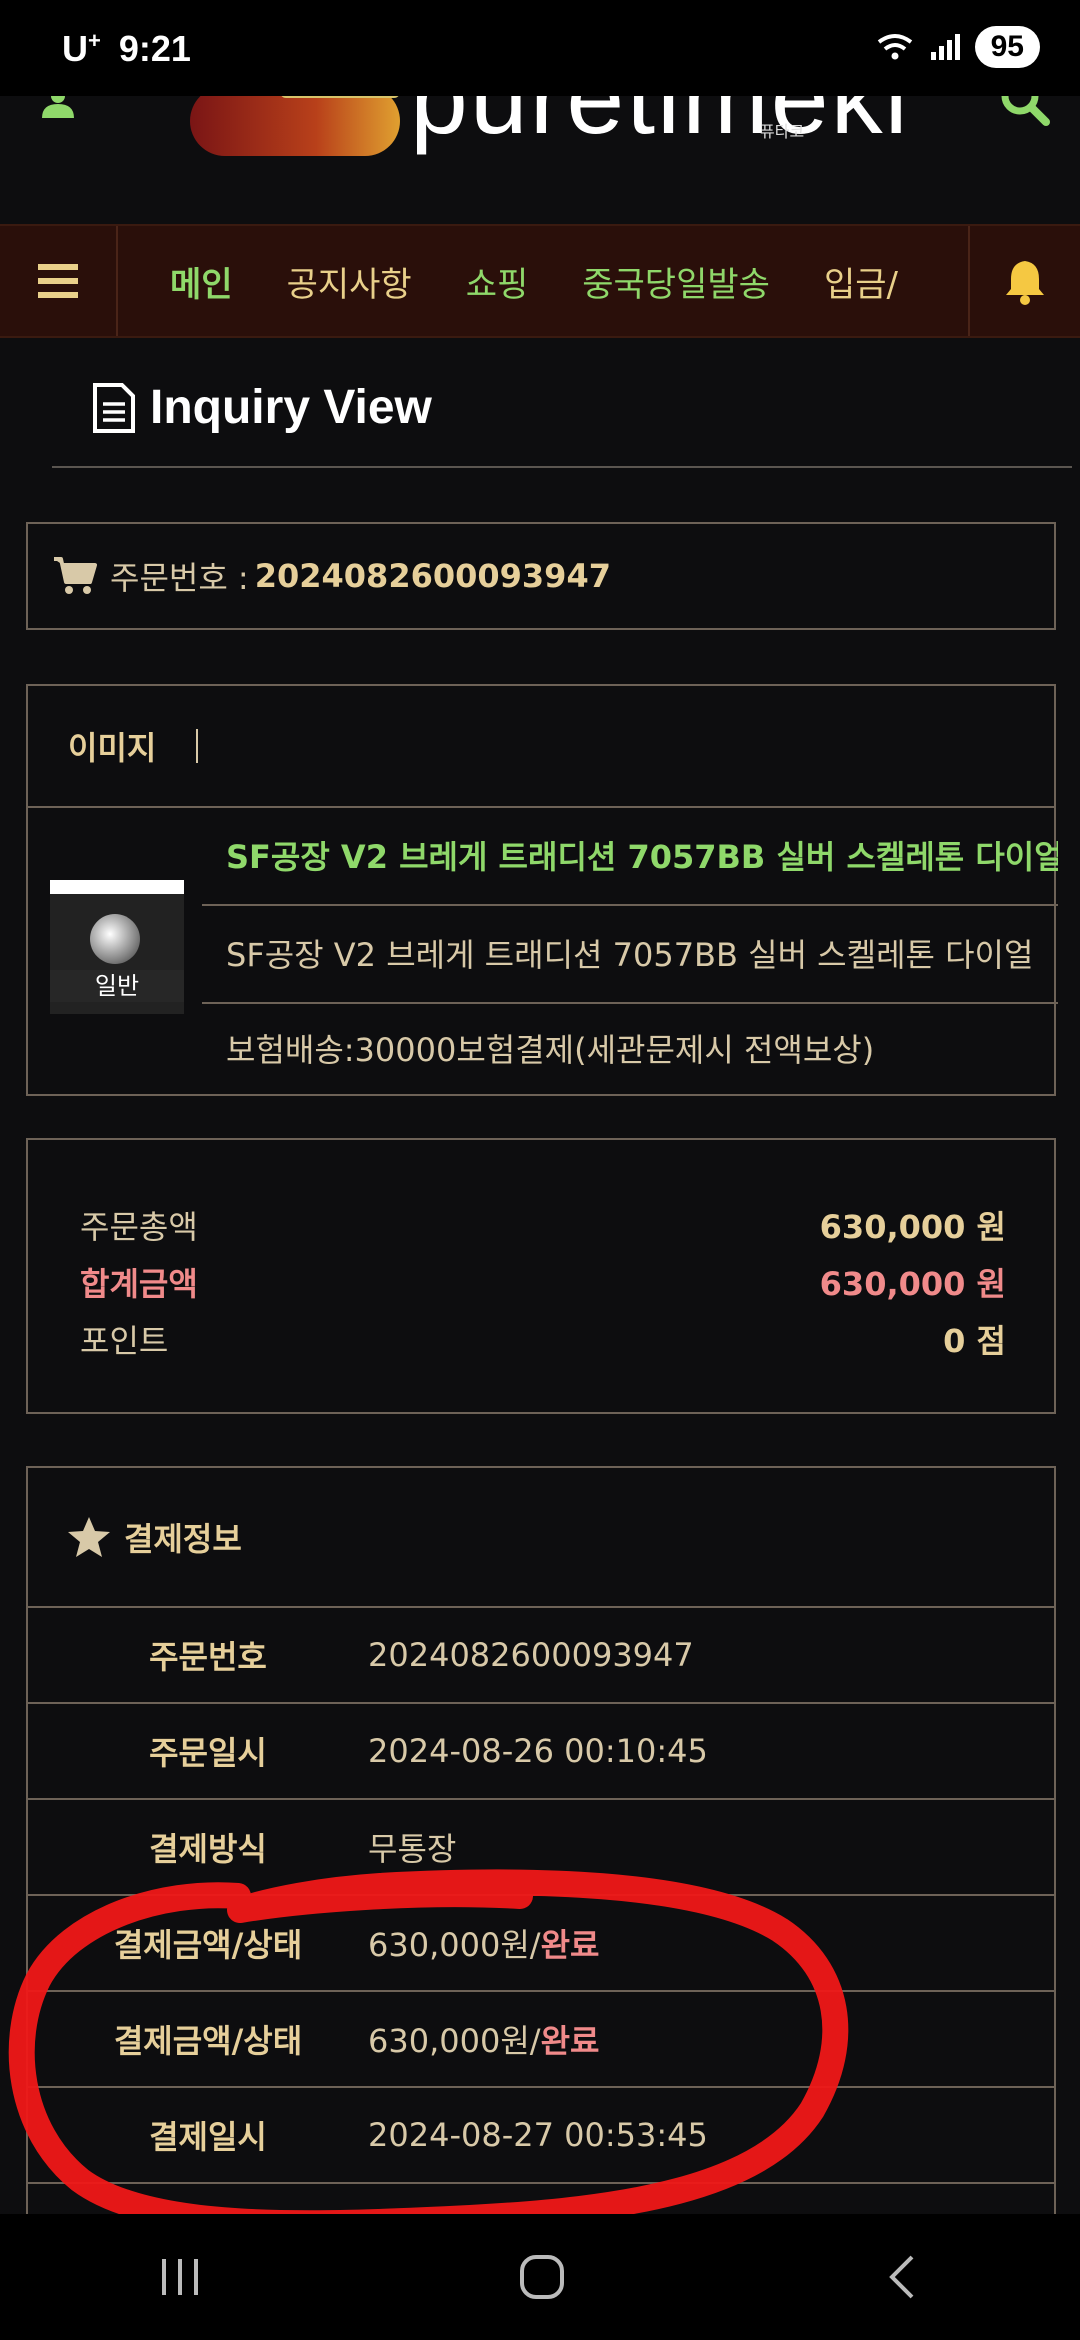 This screenshot has width=1080, height=2340. What do you see at coordinates (630, 857) in the screenshot?
I see `product-name-link: SF공장 V2 브레게 트래디션 7057BB 실버 스켈레톤 다이얼` at bounding box center [630, 857].